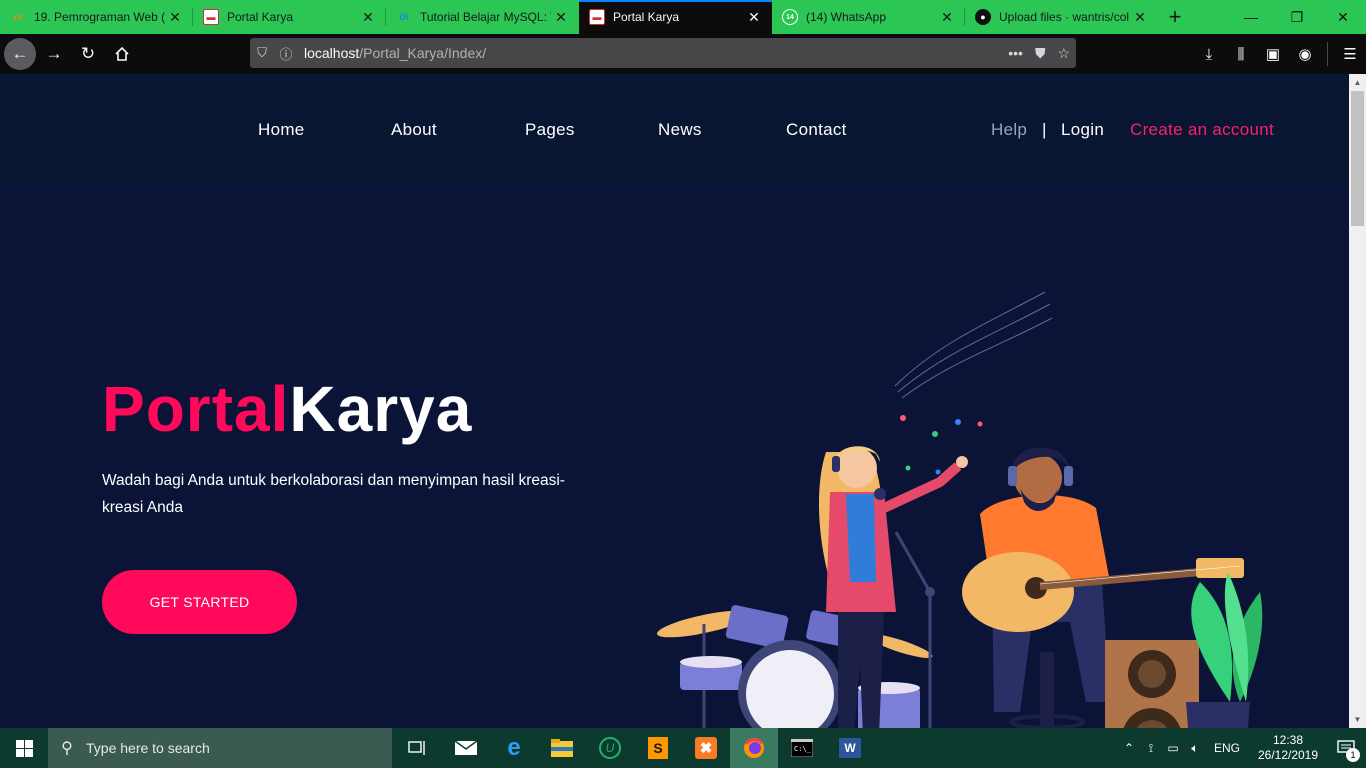  I want to click on nav-help: Help, so click(1009, 130).